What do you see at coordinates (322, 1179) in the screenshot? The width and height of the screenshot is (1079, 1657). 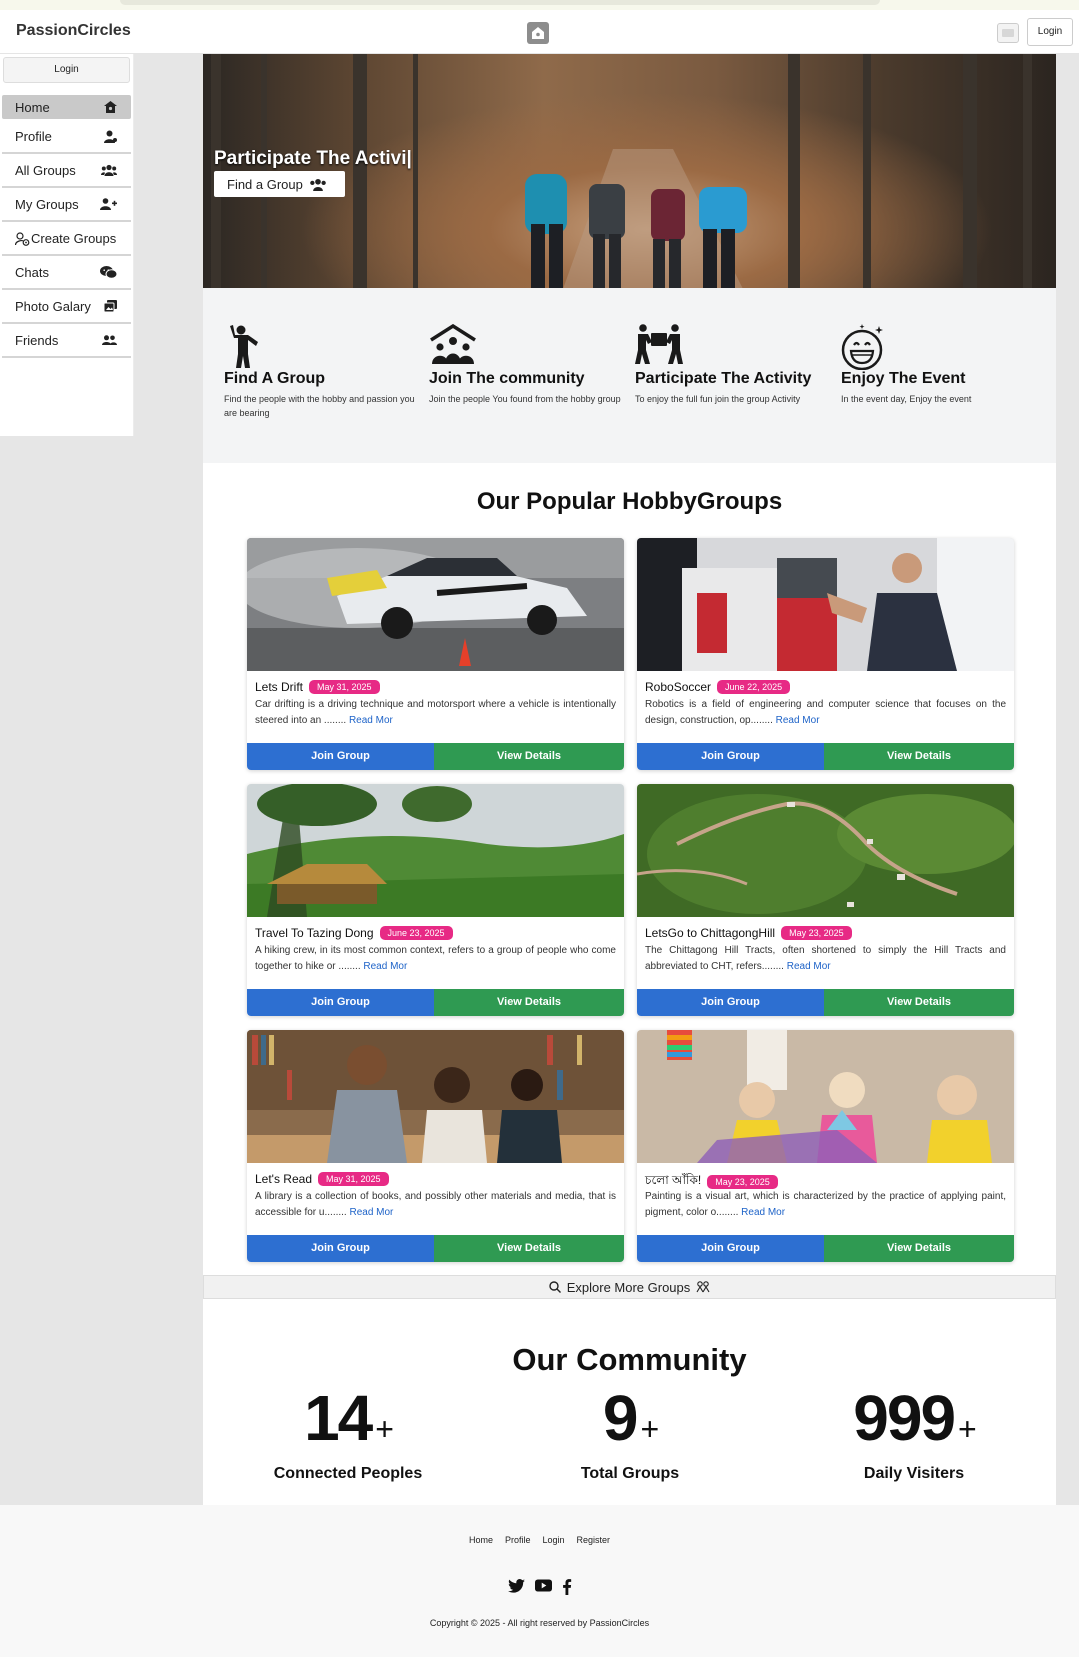 I see `group-header: Let's Read May 31, 2025` at bounding box center [322, 1179].